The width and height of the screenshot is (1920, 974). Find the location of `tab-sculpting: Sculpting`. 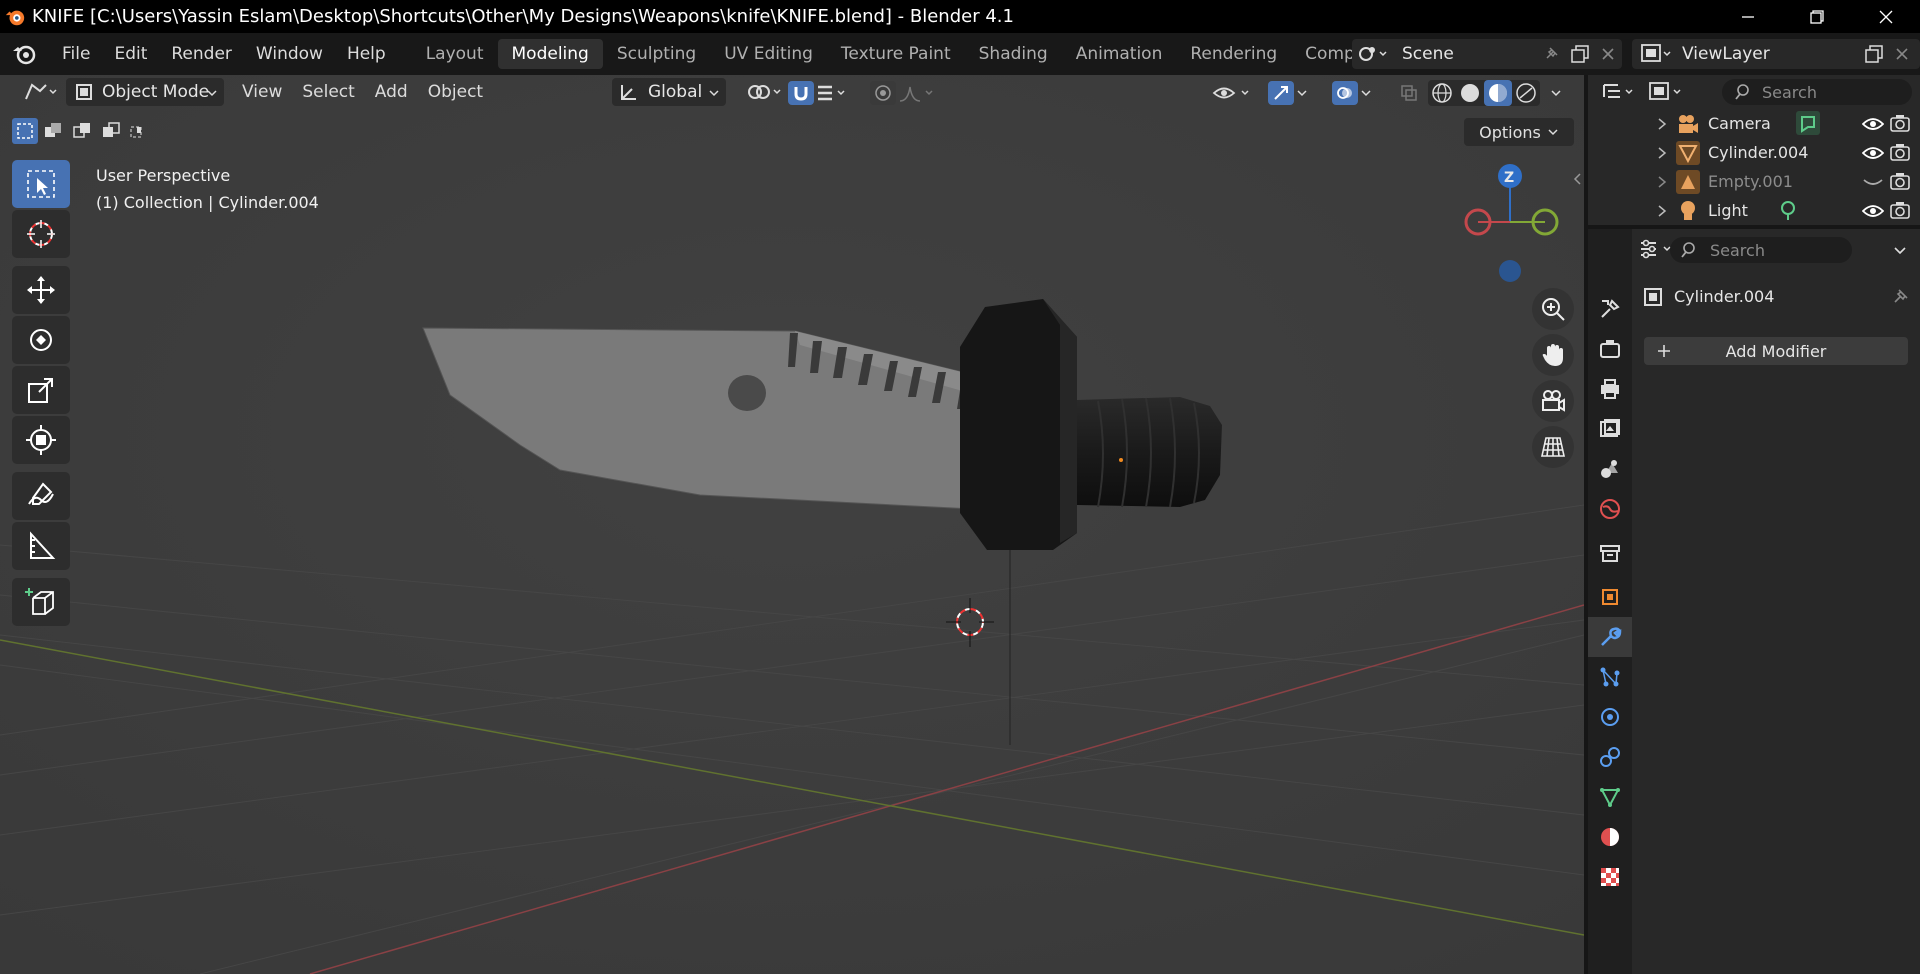

tab-sculpting: Sculpting is located at coordinates (656, 54).